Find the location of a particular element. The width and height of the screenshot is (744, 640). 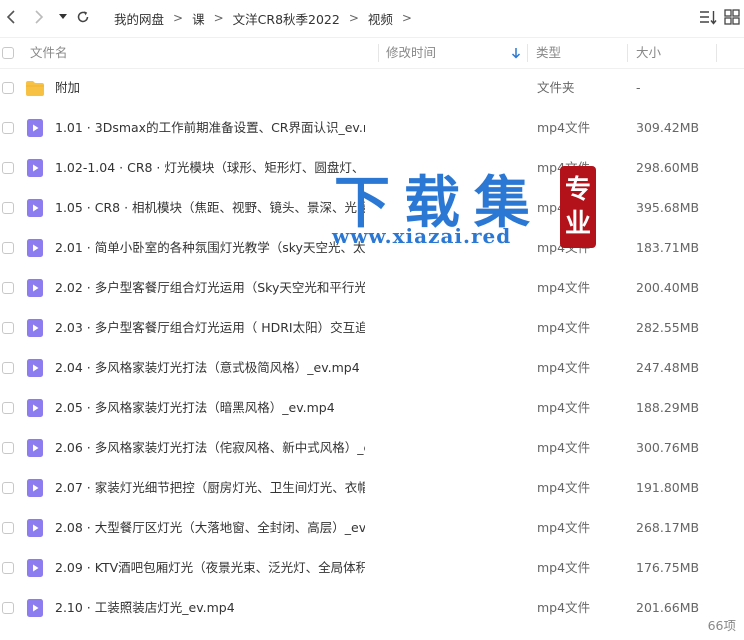

sort-menu-button is located at coordinates (708, 18).